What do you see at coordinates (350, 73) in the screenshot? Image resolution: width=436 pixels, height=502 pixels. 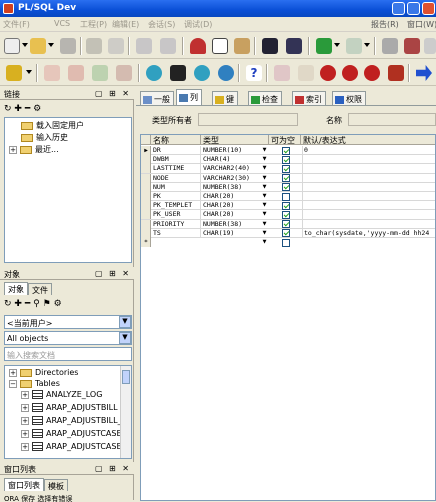 I see `record-next-icon` at bounding box center [350, 73].